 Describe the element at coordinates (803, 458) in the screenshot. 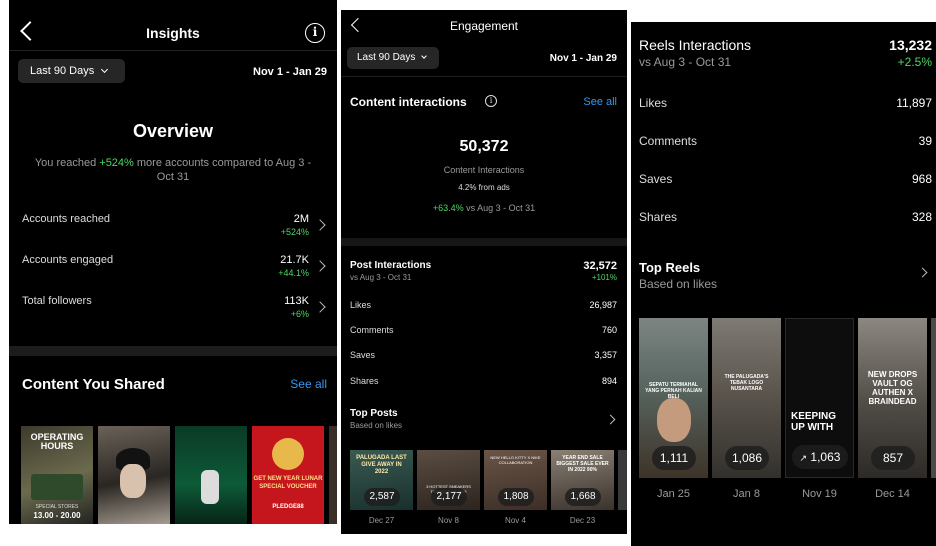

I see `trending-icon: ↗` at that location.